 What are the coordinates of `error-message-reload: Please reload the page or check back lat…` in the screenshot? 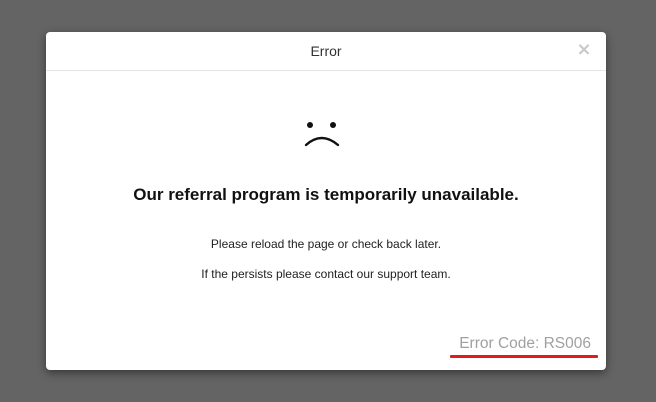 It's located at (326, 244).